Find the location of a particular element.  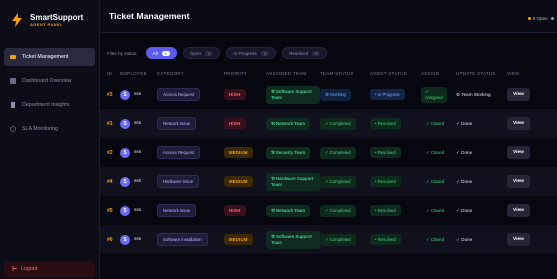

sidebar-item-label: SLA Monitoring is located at coordinates (40, 129).